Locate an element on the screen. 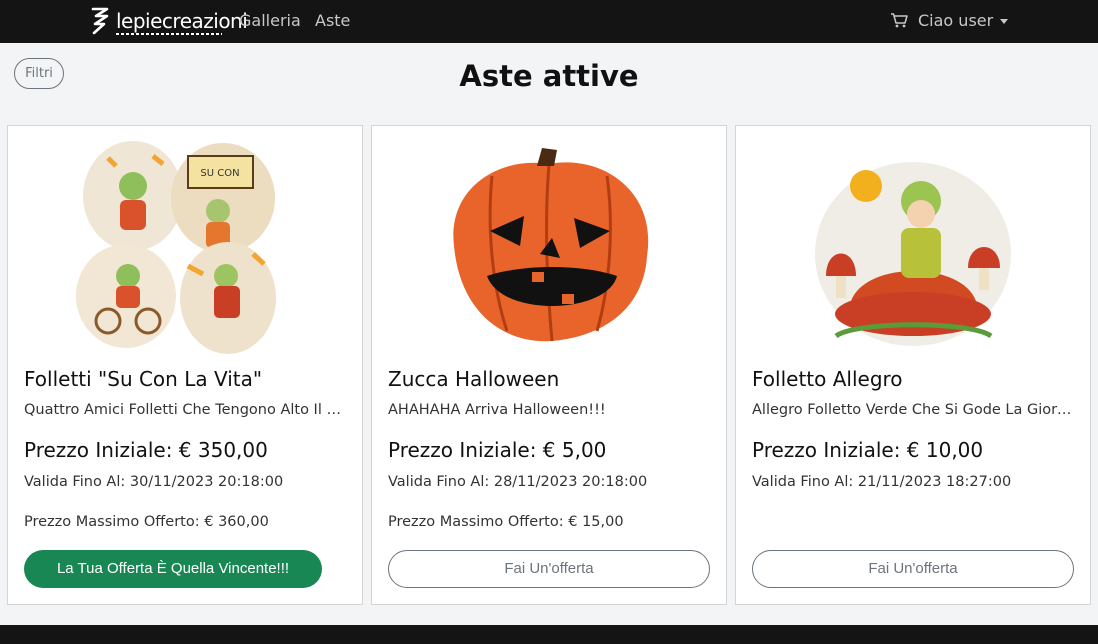 Image resolution: width=1098 pixels, height=644 pixels. brand-logo-link: lepiecreazioni is located at coordinates (169, 21).